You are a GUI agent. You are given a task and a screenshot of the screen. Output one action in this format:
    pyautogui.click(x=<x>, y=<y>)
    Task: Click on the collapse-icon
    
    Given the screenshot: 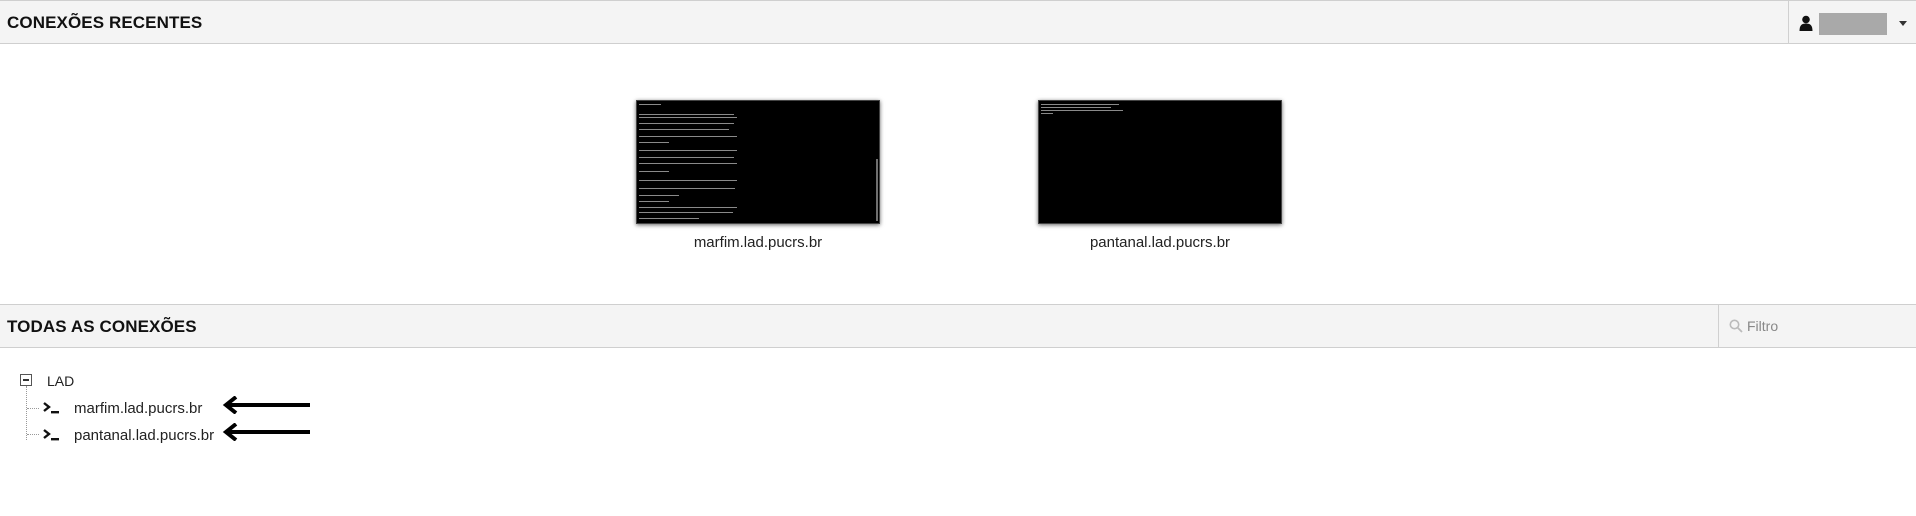 What is the action you would take?
    pyautogui.click(x=26, y=380)
    